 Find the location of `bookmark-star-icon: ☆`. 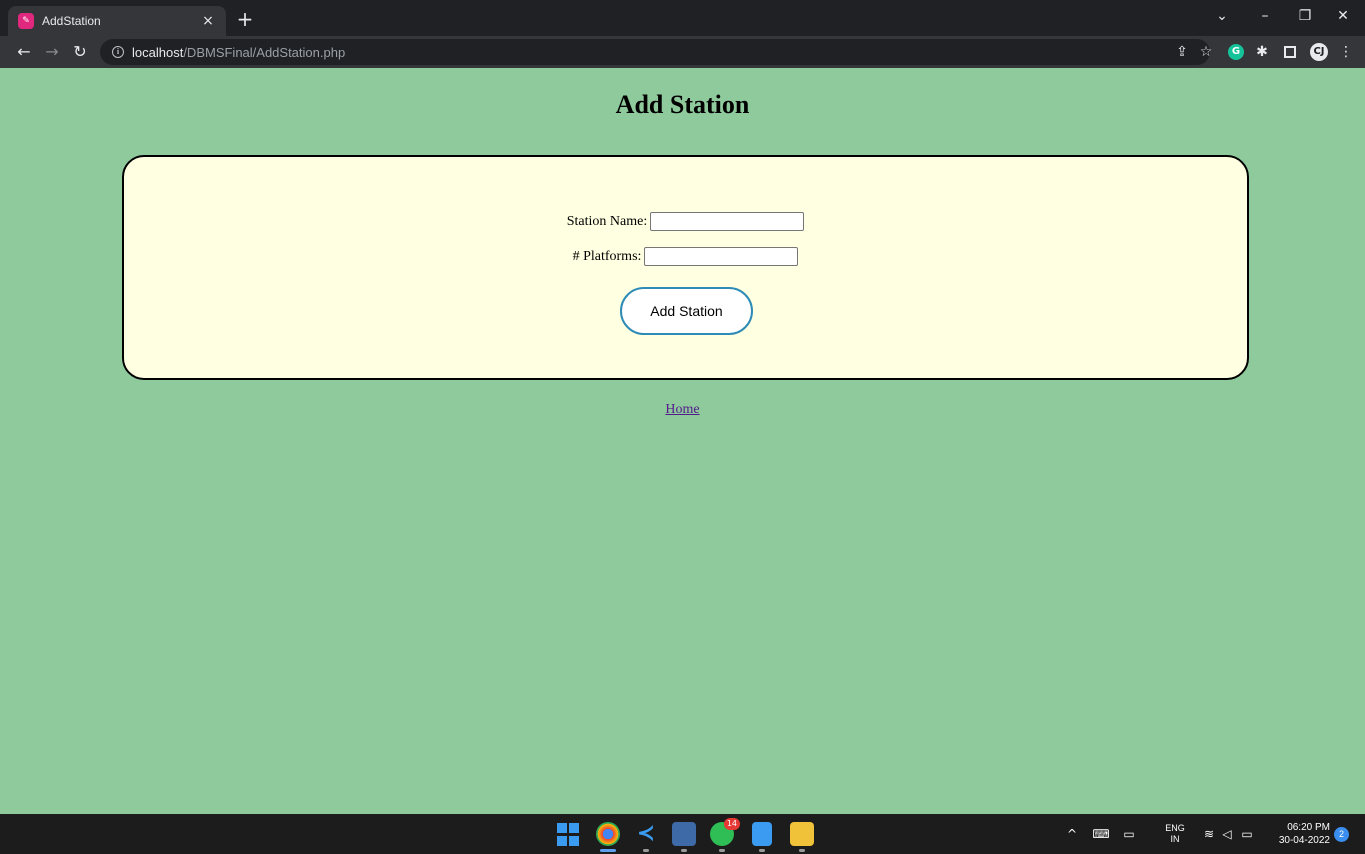

bookmark-star-icon: ☆ is located at coordinates (1206, 52).